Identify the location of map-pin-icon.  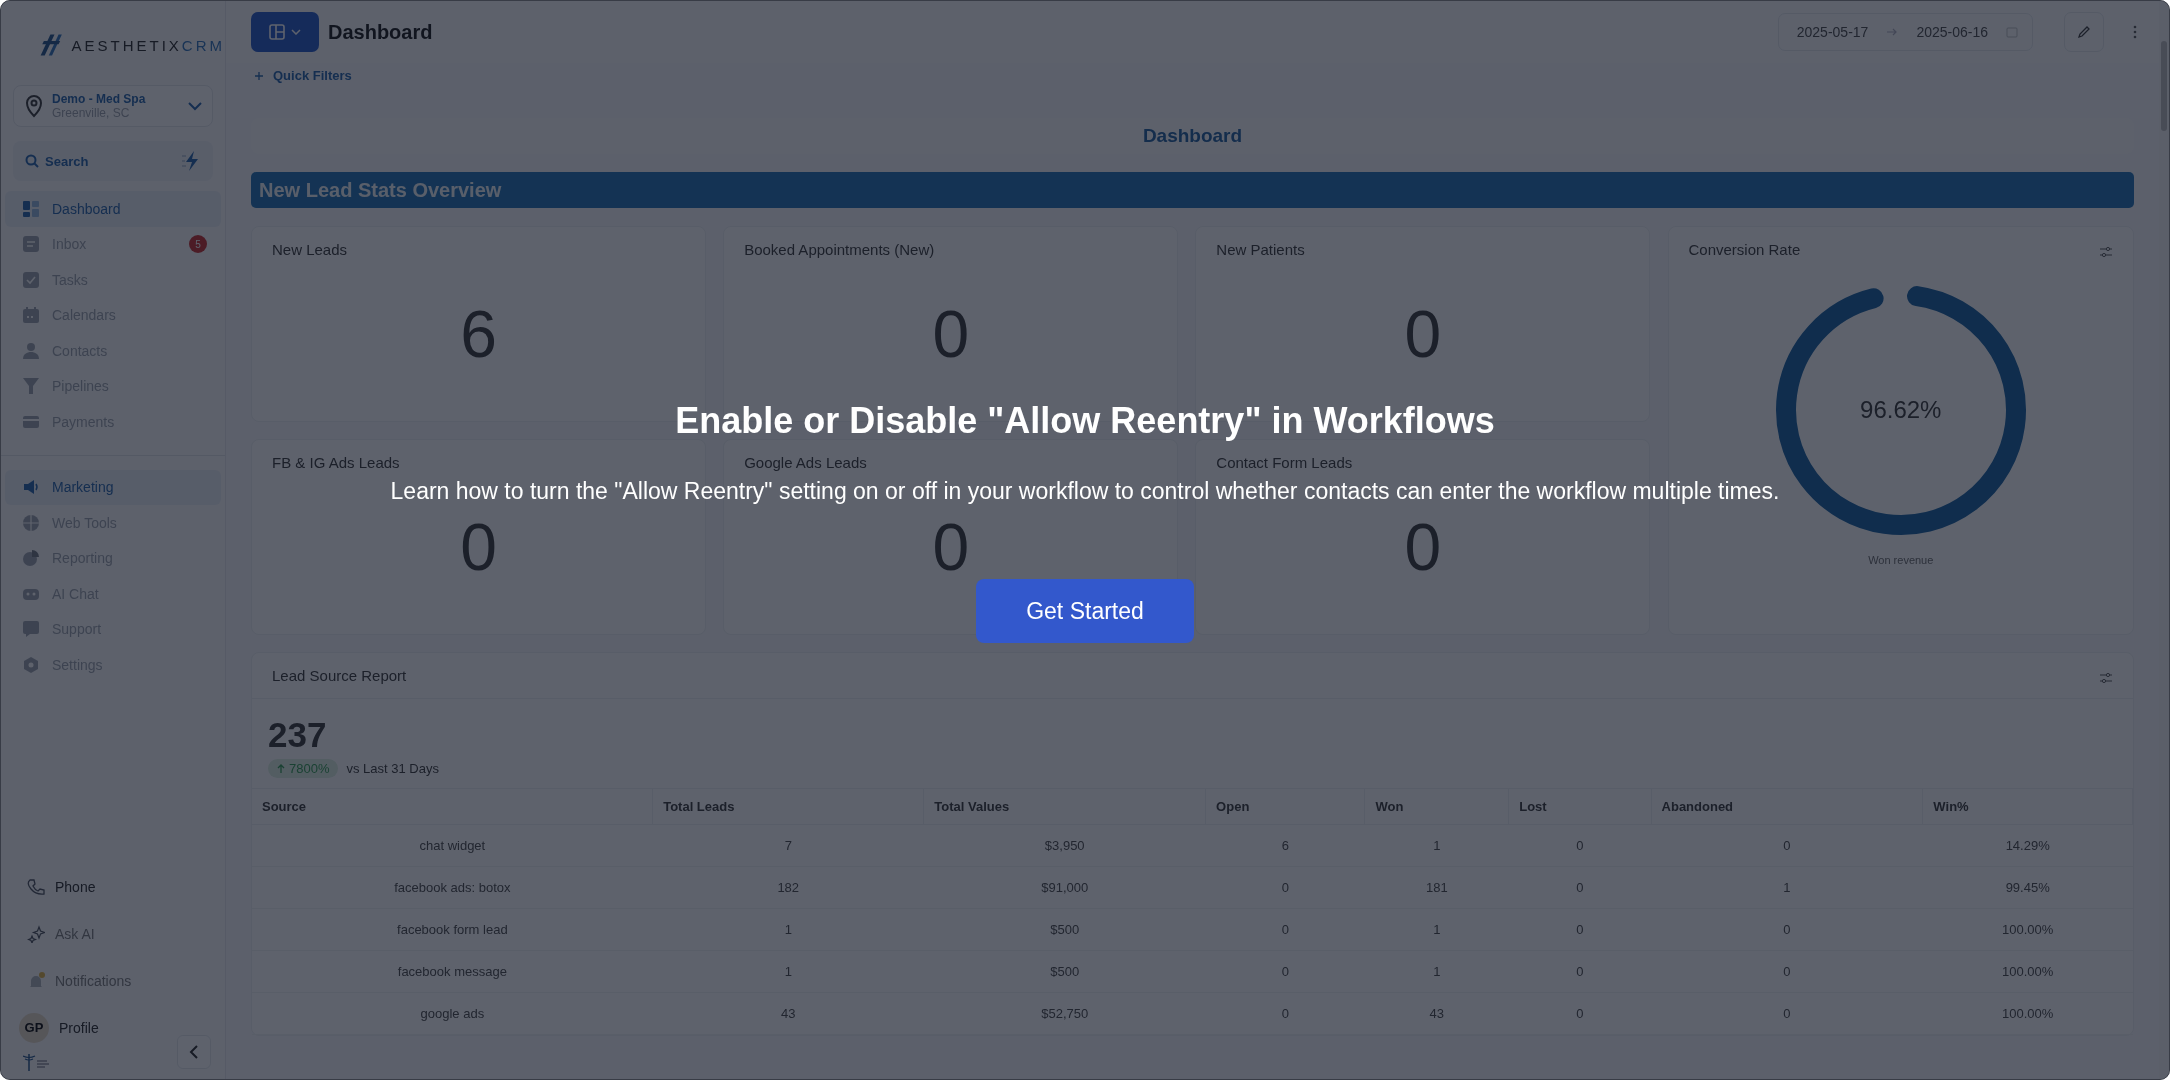
(34, 106).